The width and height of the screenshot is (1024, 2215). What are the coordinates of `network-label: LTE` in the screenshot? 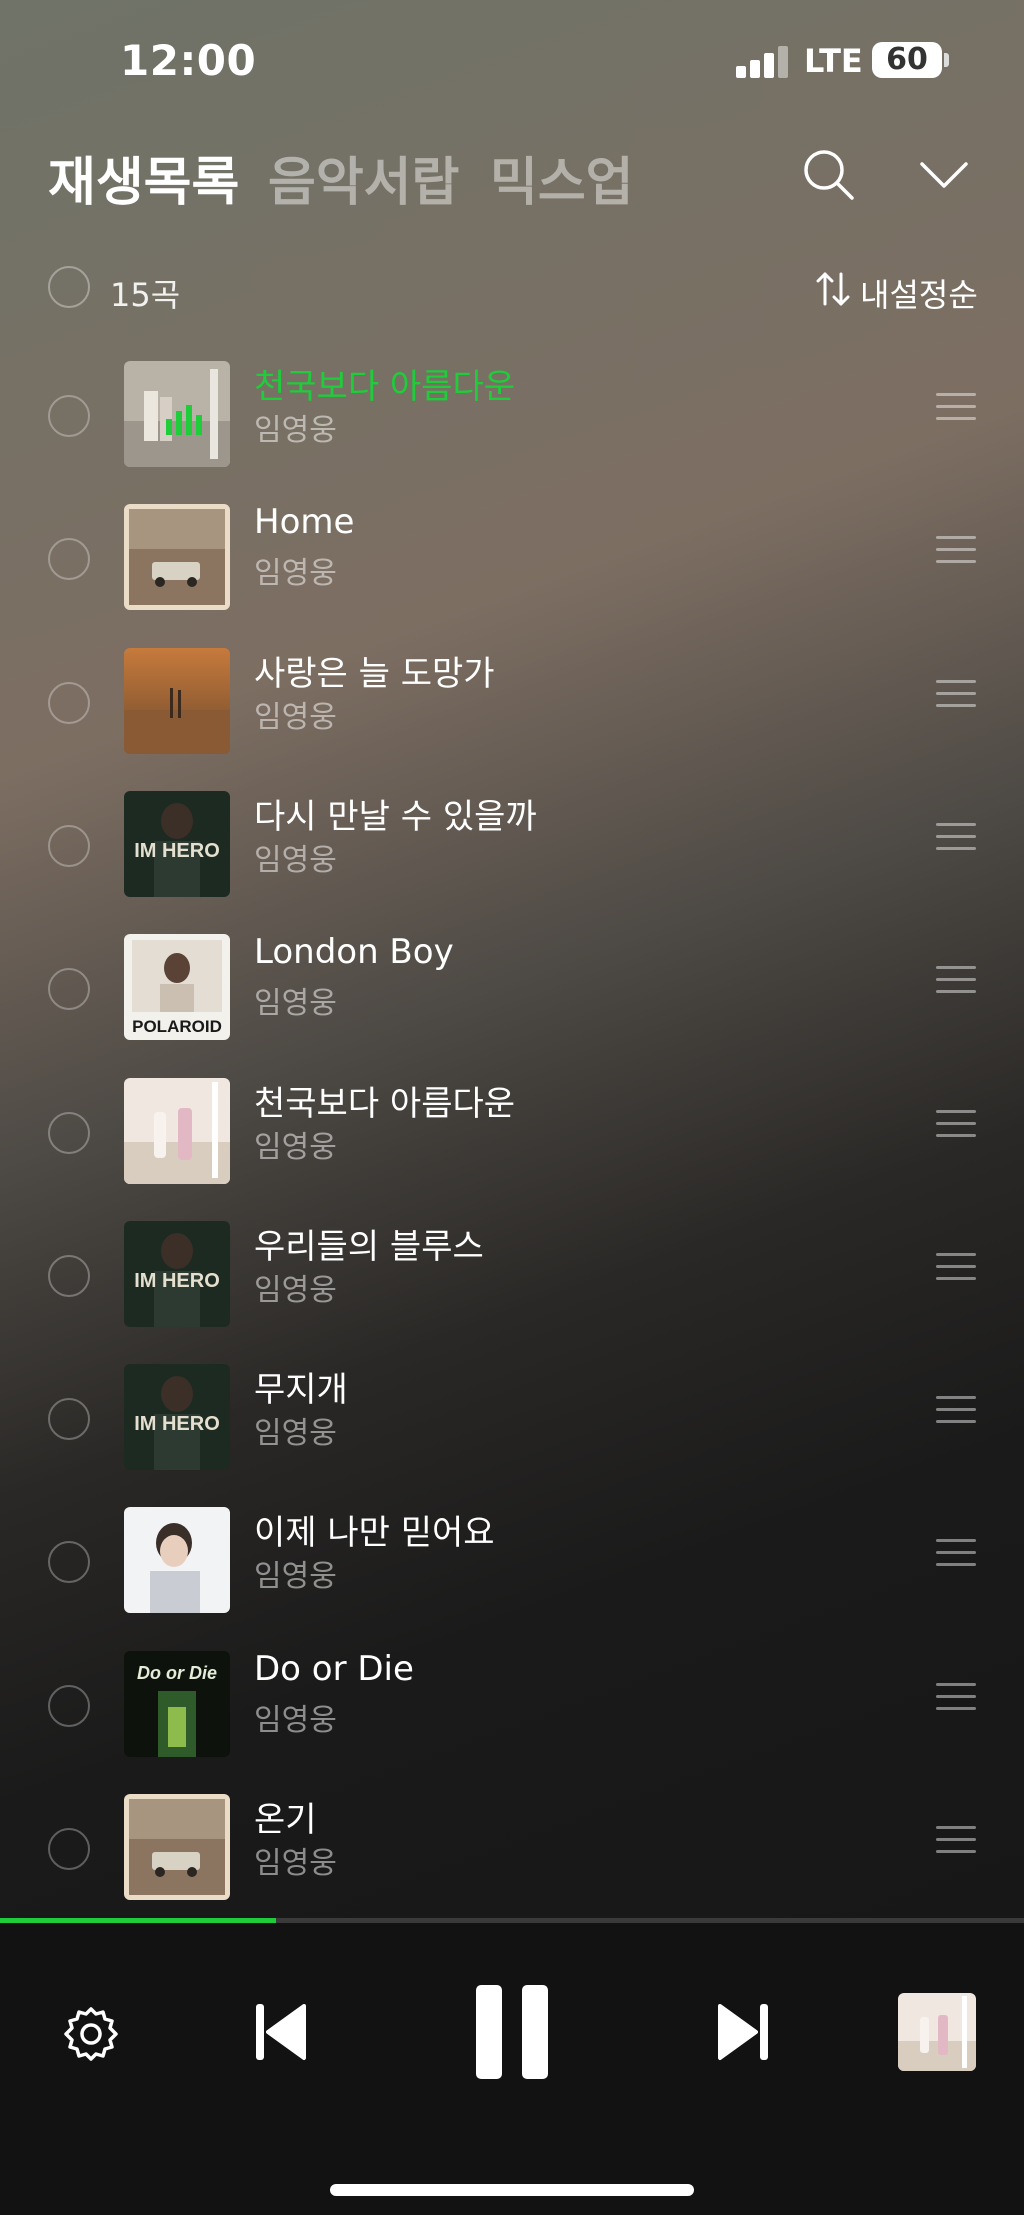 It's located at (833, 61).